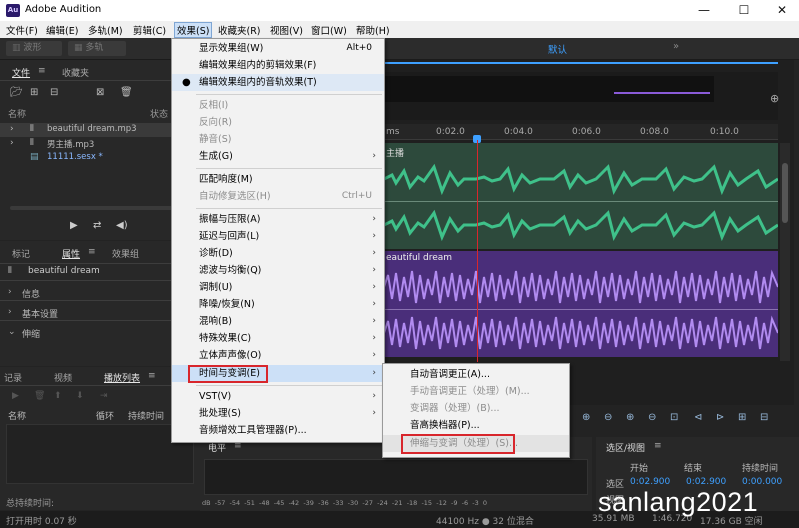  What do you see at coordinates (650, 482) in the screenshot?
I see `selection-start: 0:02.900` at bounding box center [650, 482].